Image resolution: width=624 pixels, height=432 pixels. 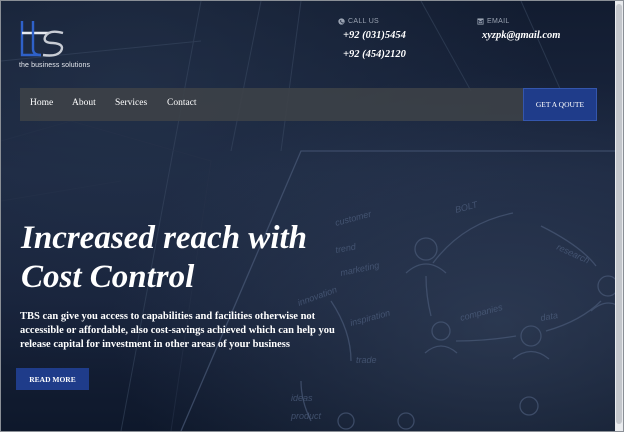 I want to click on nav-item-services: Services, so click(x=131, y=103).